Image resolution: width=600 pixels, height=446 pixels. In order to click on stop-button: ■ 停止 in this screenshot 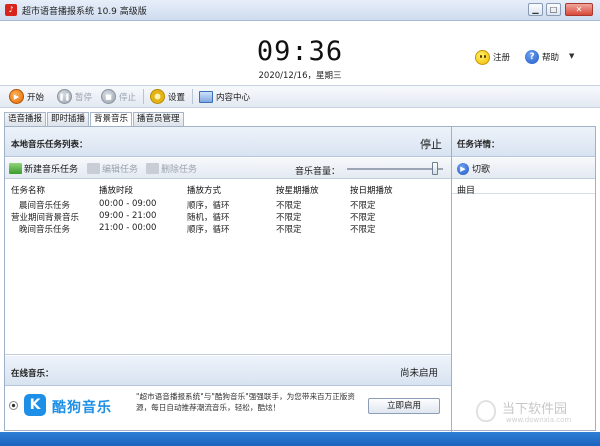, I will do `click(118, 96)`.